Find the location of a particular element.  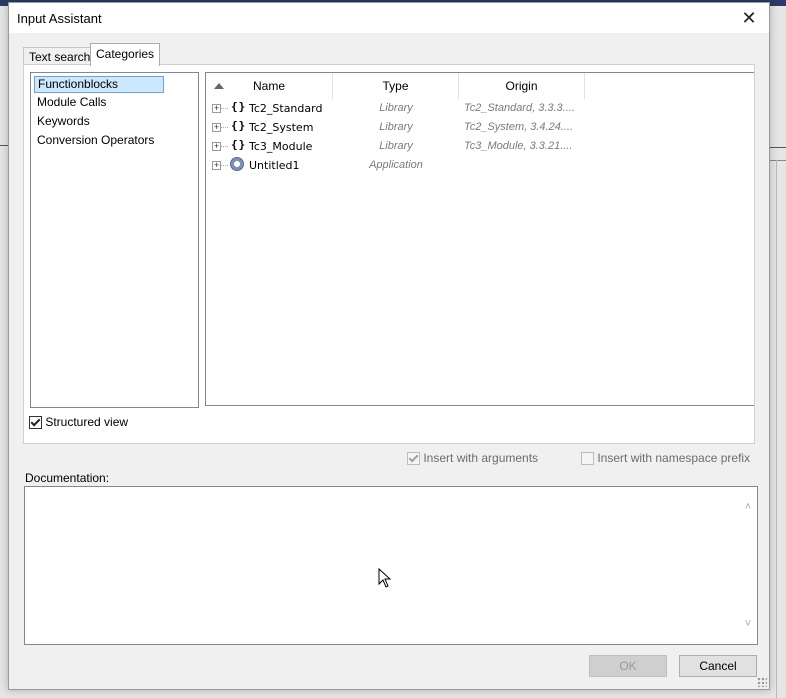

scroll-up-icon: ˄ is located at coordinates (748, 507).